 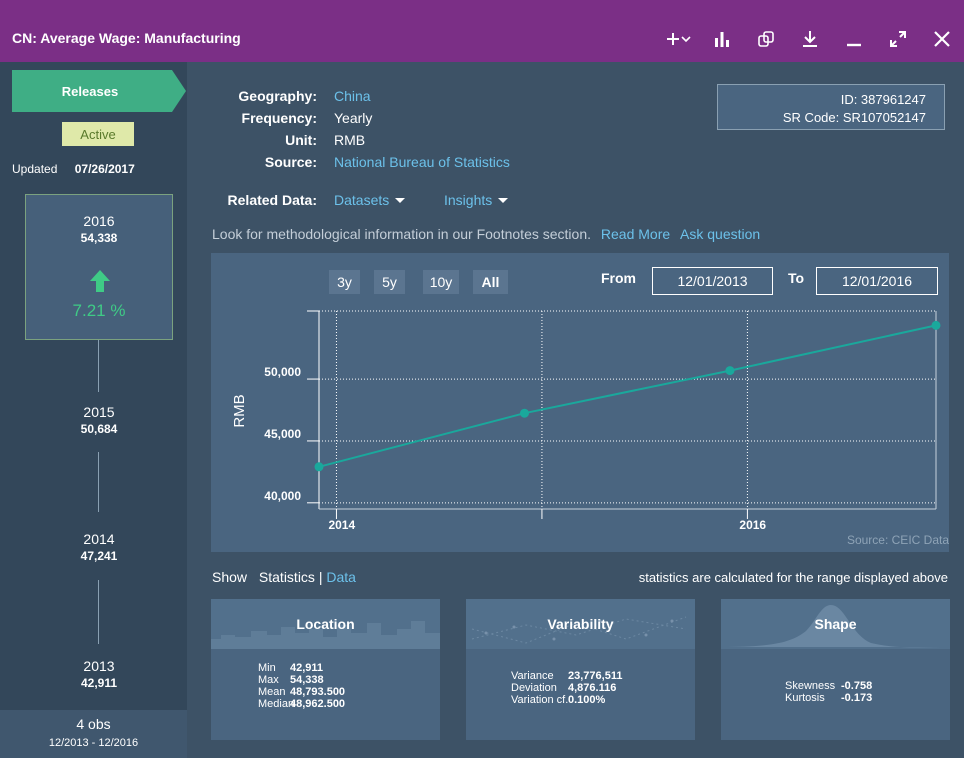 What do you see at coordinates (99, 429) in the screenshot?
I see `release-value: 50,684` at bounding box center [99, 429].